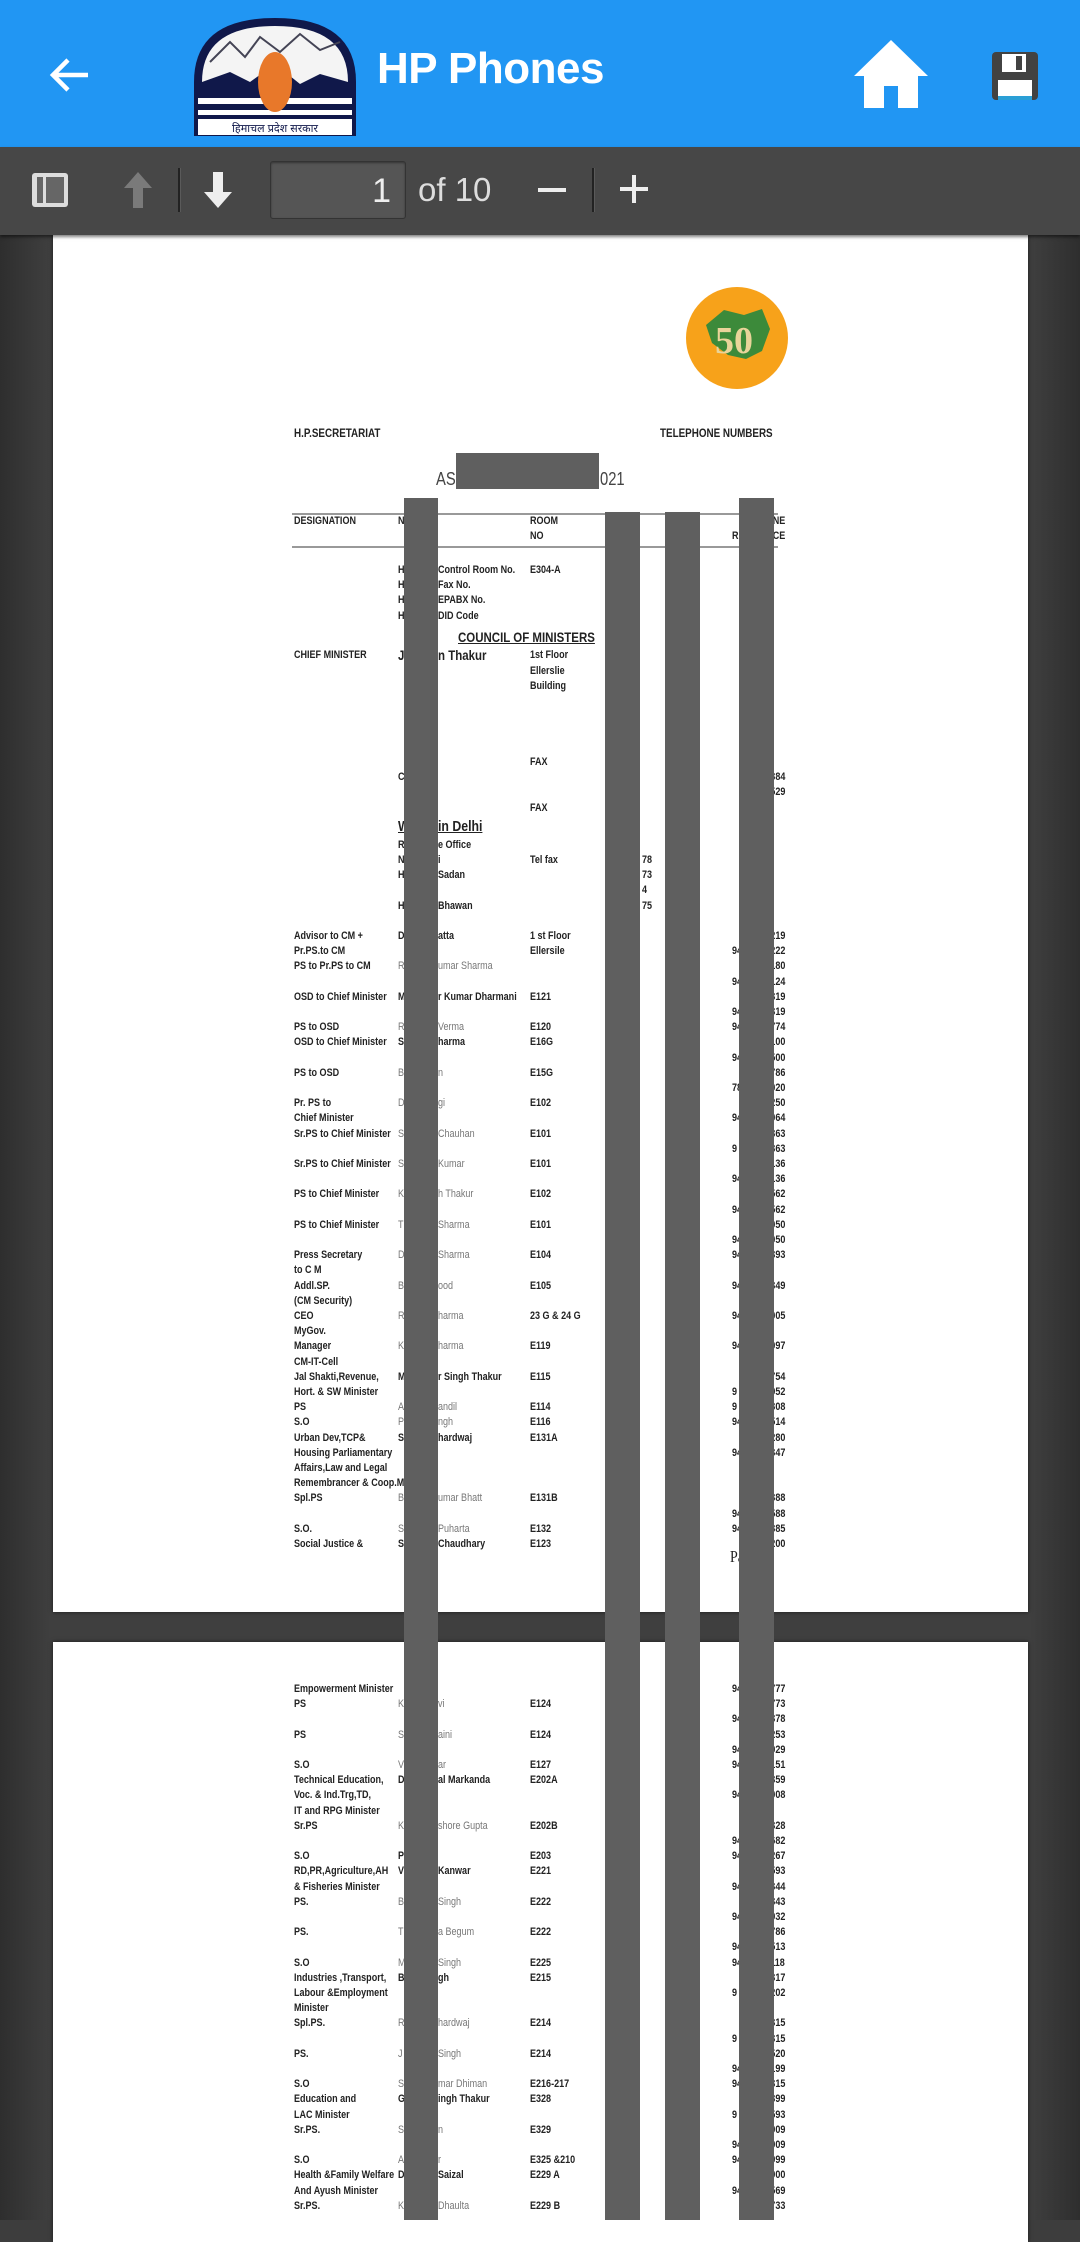 The image size is (1080, 2242). Describe the element at coordinates (544, 521) in the screenshot. I see `column-room: ROOM` at that location.